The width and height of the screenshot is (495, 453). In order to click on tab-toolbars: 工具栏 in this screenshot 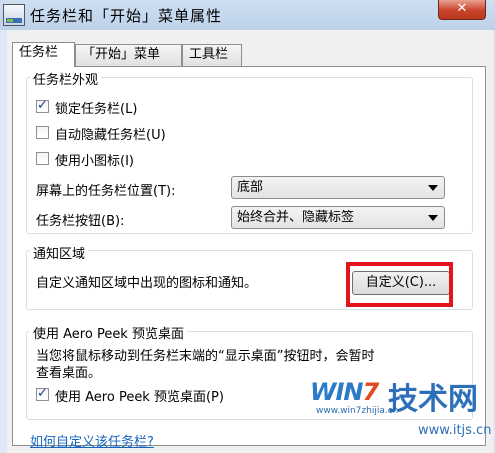, I will do `click(212, 55)`.